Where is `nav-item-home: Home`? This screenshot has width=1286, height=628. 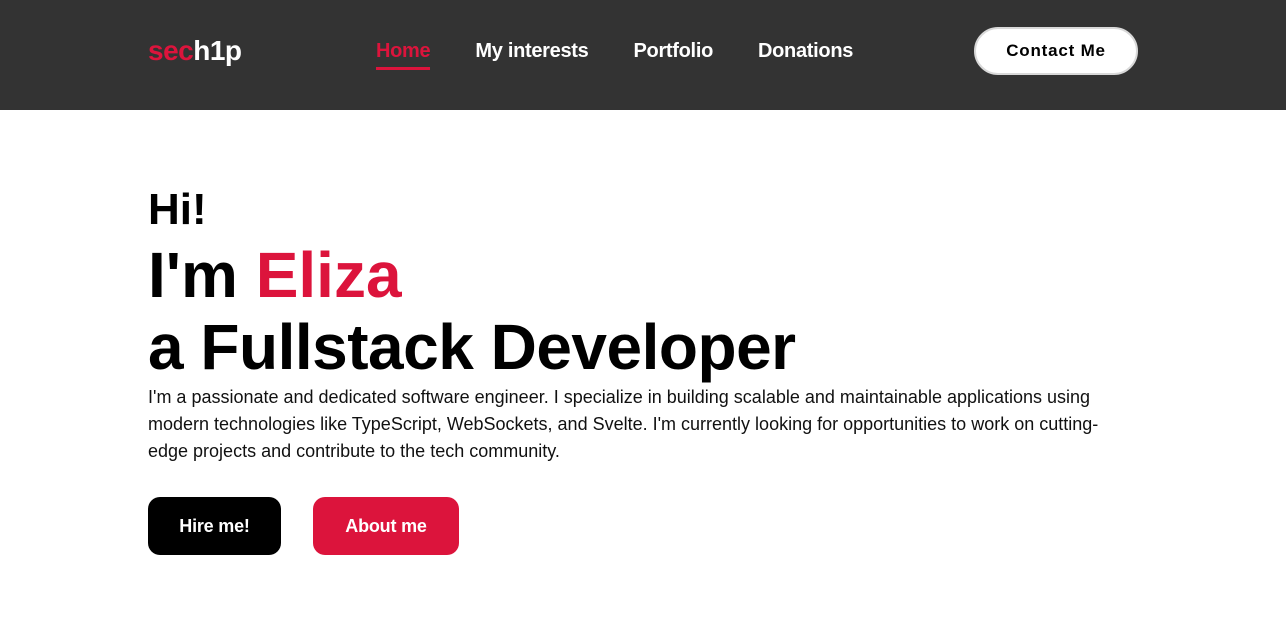
nav-item-home: Home is located at coordinates (403, 54).